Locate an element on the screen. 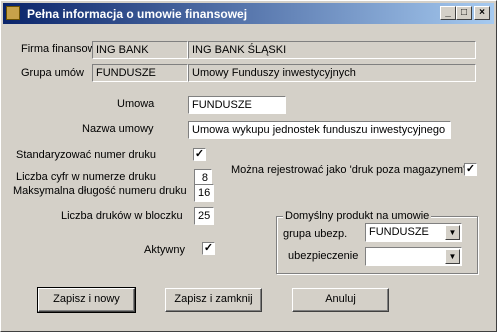 Image resolution: width=497 pixels, height=332 pixels. ubezpieczenie-label: ubezpieczenie is located at coordinates (323, 256).